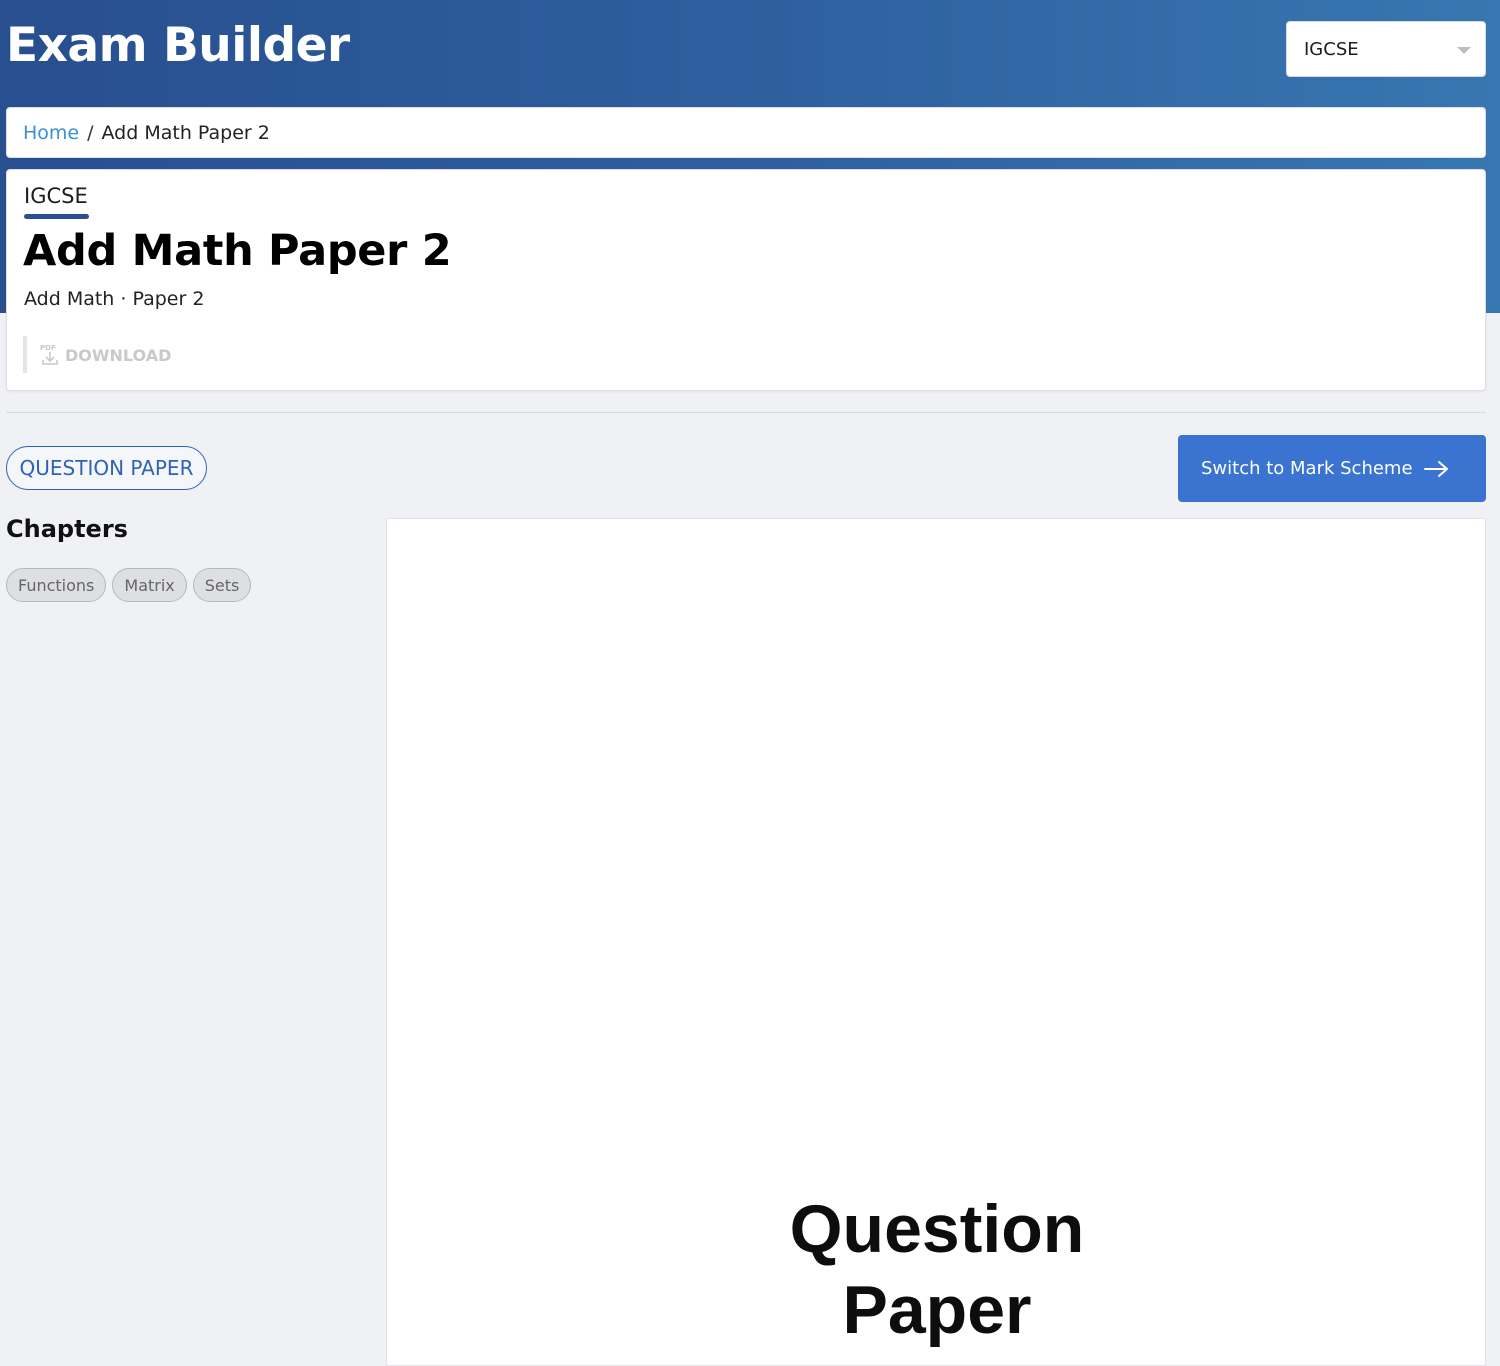 The width and height of the screenshot is (1500, 1366). Describe the element at coordinates (56, 585) in the screenshot. I see `chapter-chip-functions: Functions` at that location.